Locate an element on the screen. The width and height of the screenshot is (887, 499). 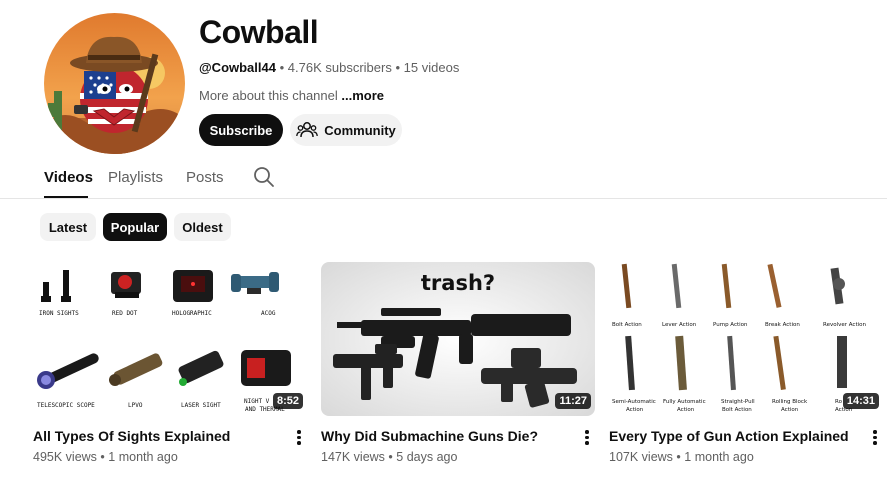
upload-age: 5 days ago is located at coordinates (427, 457).